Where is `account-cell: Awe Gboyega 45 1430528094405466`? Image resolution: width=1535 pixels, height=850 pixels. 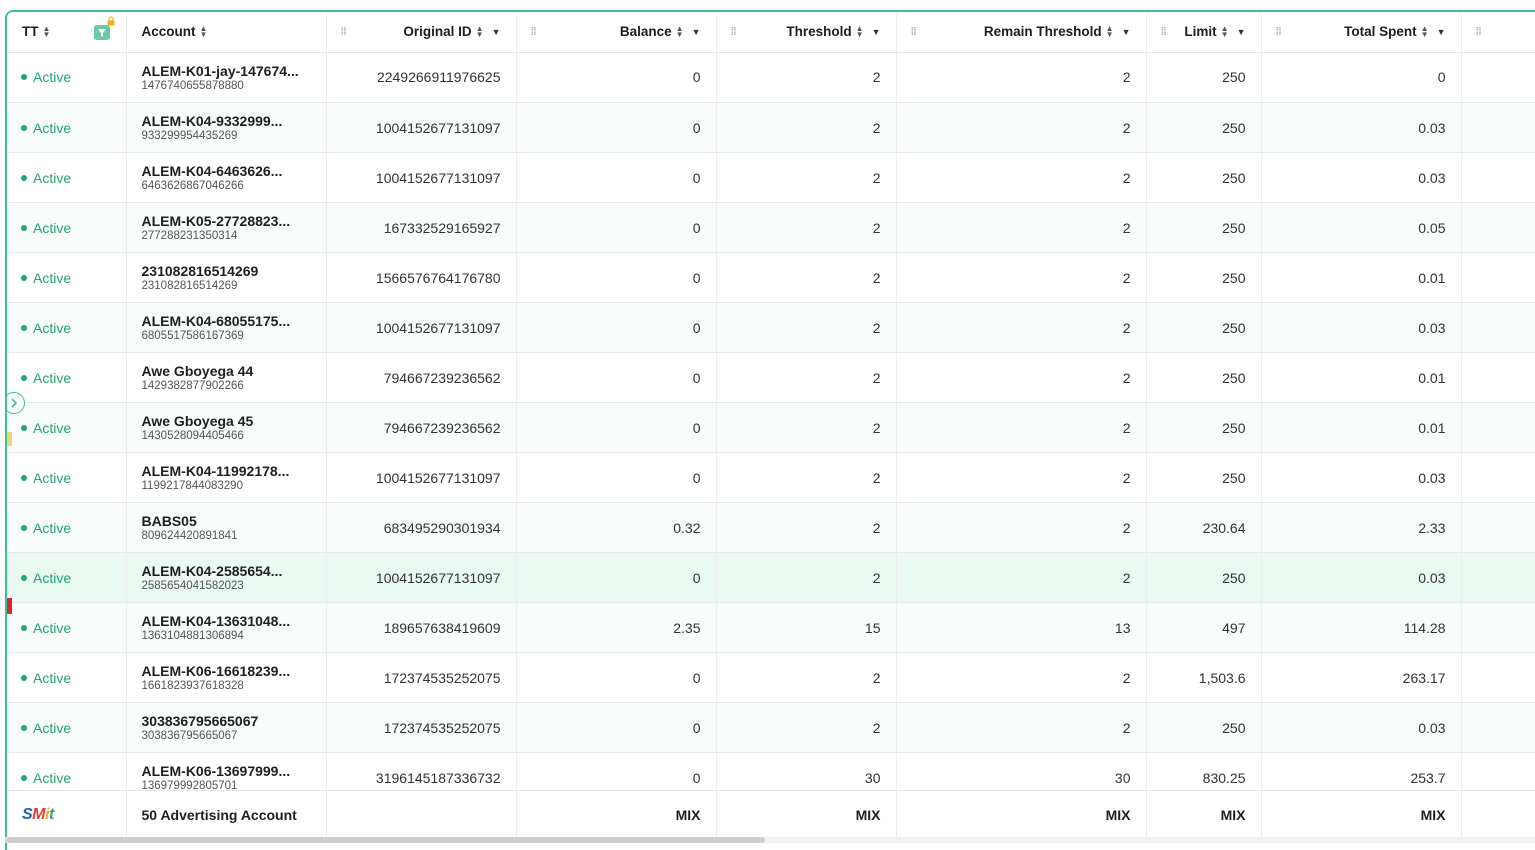
account-cell: Awe Gboyega 45 1430528094405466 is located at coordinates (226, 428).